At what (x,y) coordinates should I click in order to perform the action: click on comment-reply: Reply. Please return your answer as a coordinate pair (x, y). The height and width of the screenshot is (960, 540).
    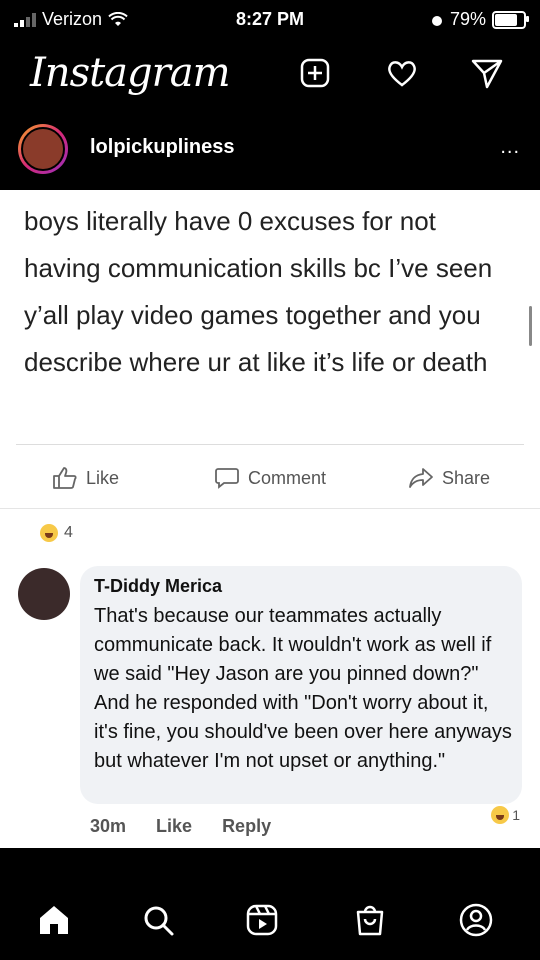
    Looking at the image, I should click on (247, 826).